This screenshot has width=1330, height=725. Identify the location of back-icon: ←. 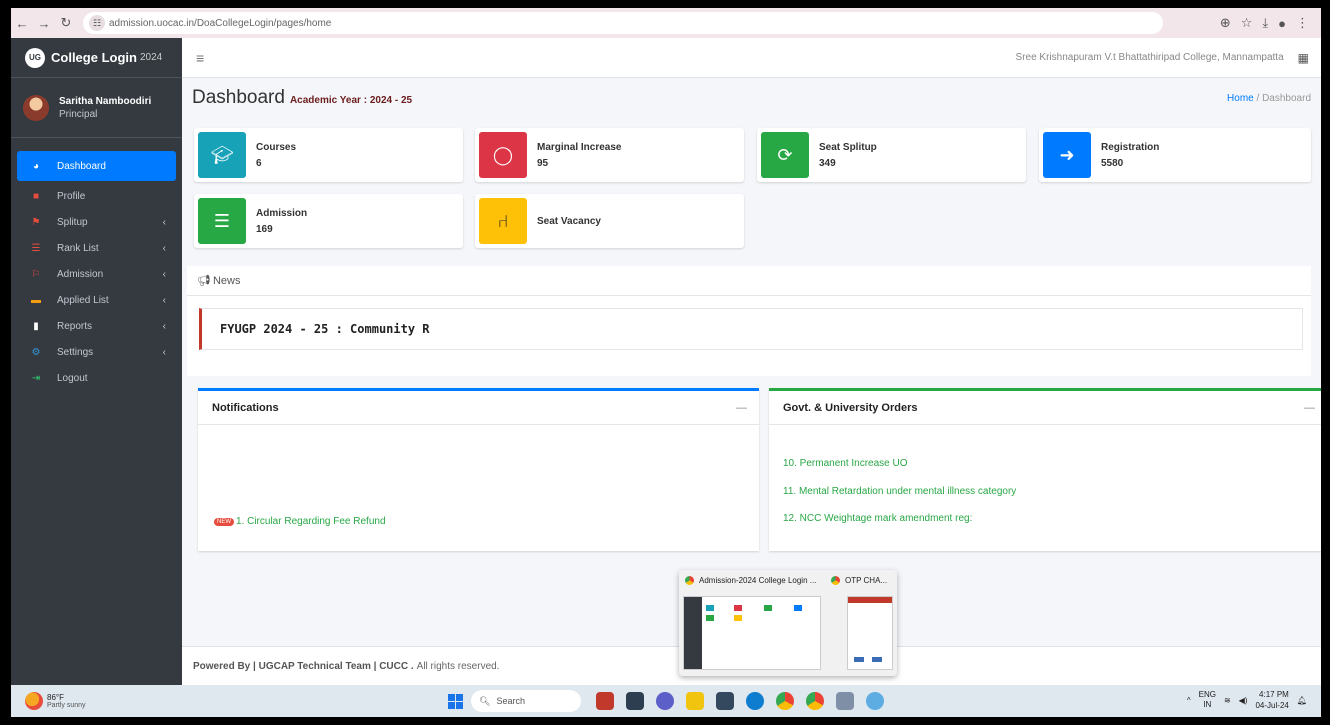
(22, 23).